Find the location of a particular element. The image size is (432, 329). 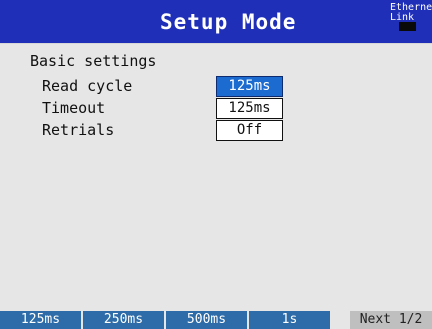

softkey-bar: 125ms 250ms 500ms 1s Next 1/2 is located at coordinates (216, 320).